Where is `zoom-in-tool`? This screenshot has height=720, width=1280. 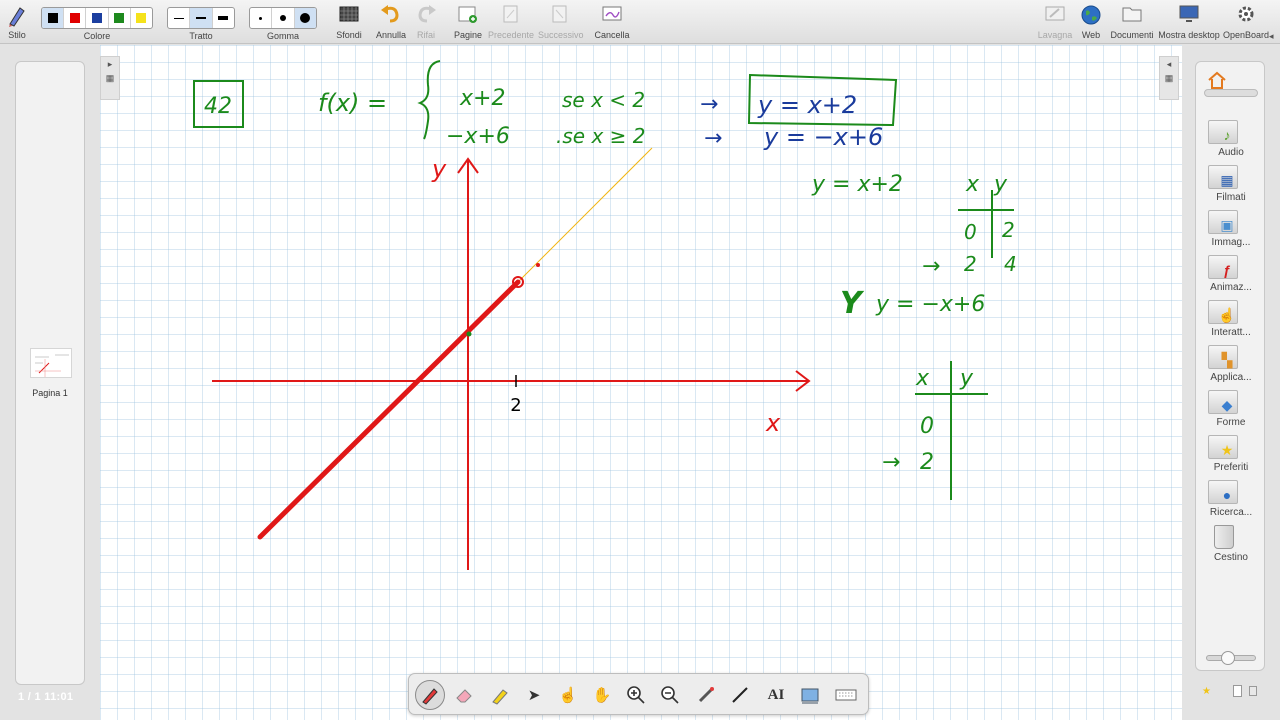
zoom-in-tool is located at coordinates (636, 695).